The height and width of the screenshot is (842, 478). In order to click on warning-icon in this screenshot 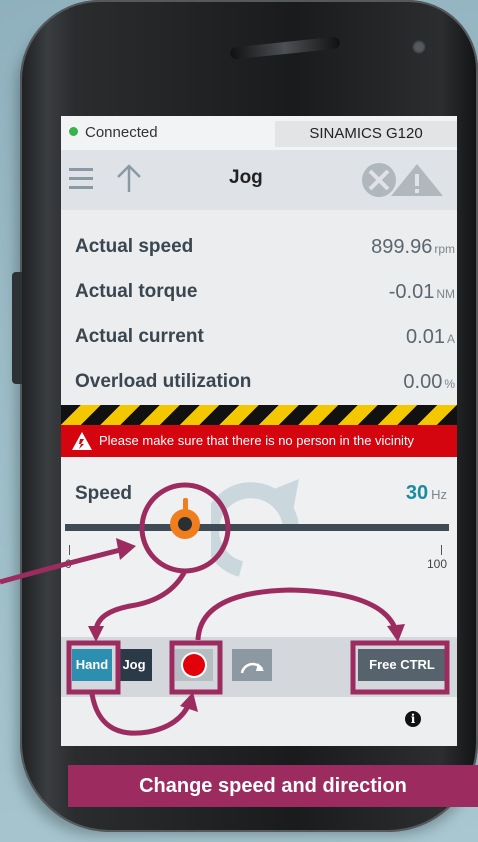, I will do `click(82, 441)`.